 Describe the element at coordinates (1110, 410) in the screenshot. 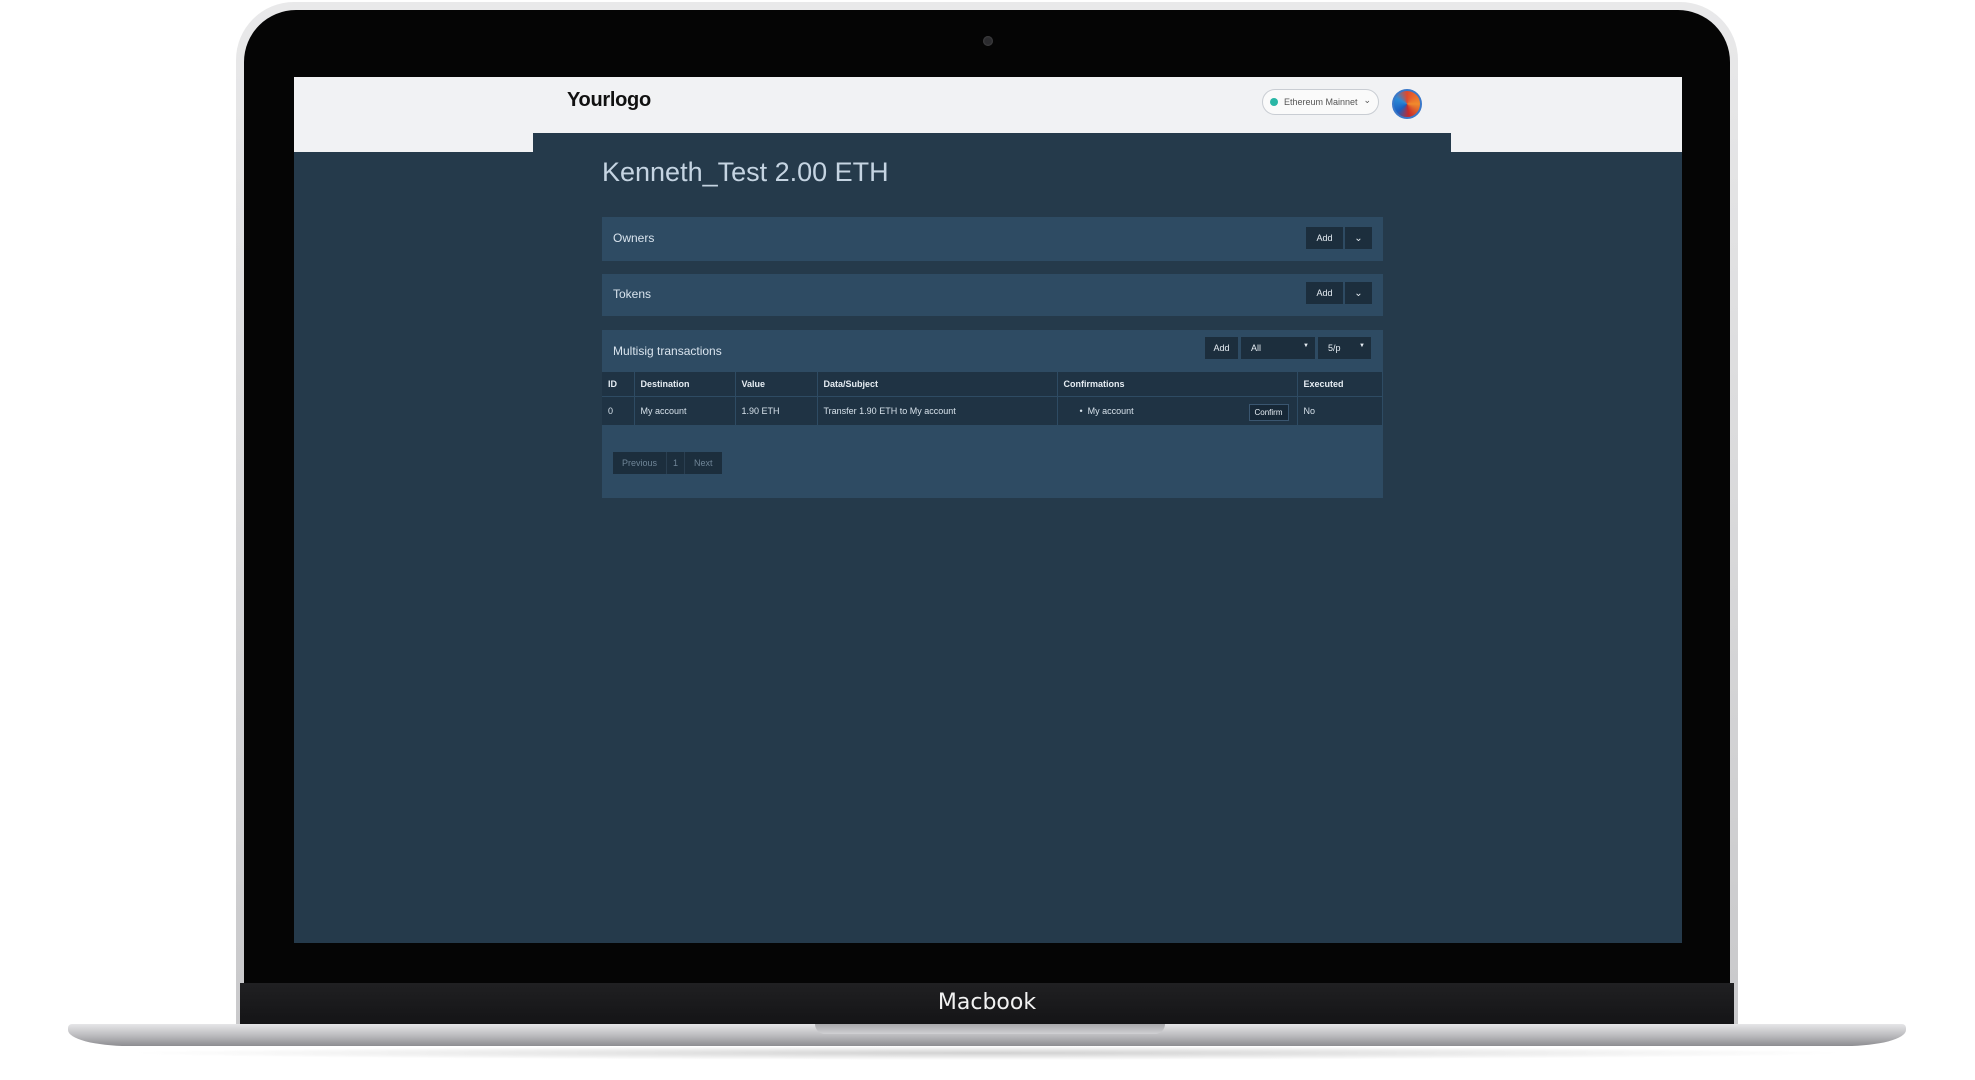

I see `confirmation-owner: My account` at that location.